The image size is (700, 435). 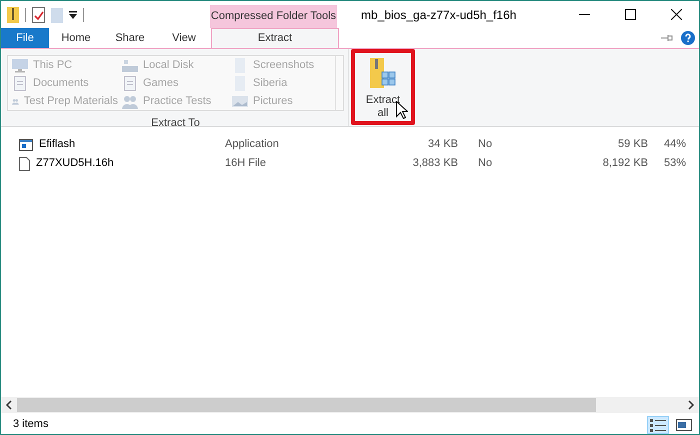 What do you see at coordinates (20, 65) in the screenshot?
I see `monitor-icon` at bounding box center [20, 65].